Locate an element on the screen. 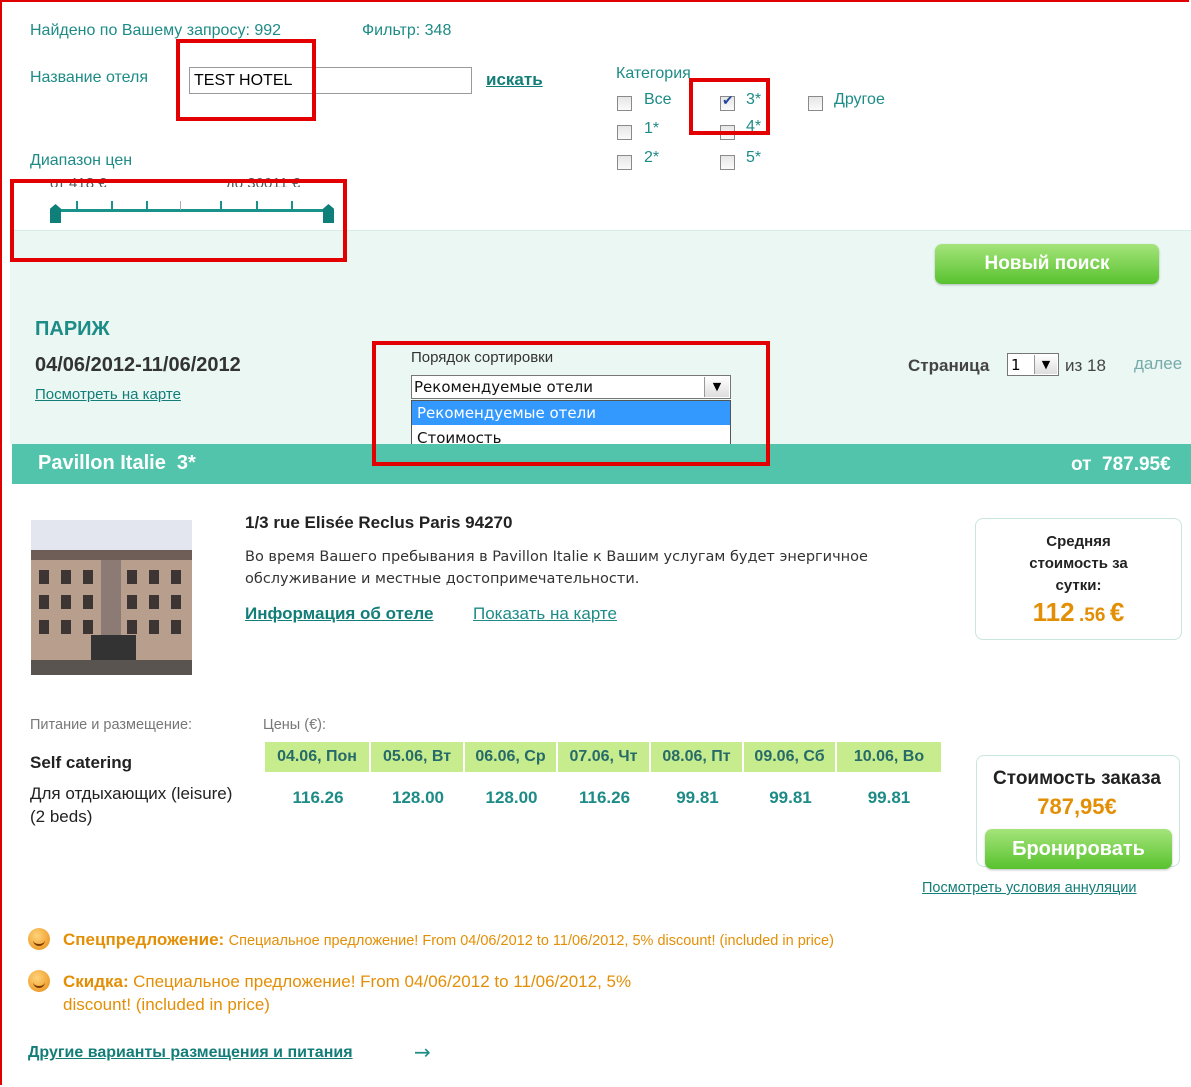 Image resolution: width=1191 pixels, height=1087 pixels. hotel-map-link: Показать на карте is located at coordinates (545, 614).